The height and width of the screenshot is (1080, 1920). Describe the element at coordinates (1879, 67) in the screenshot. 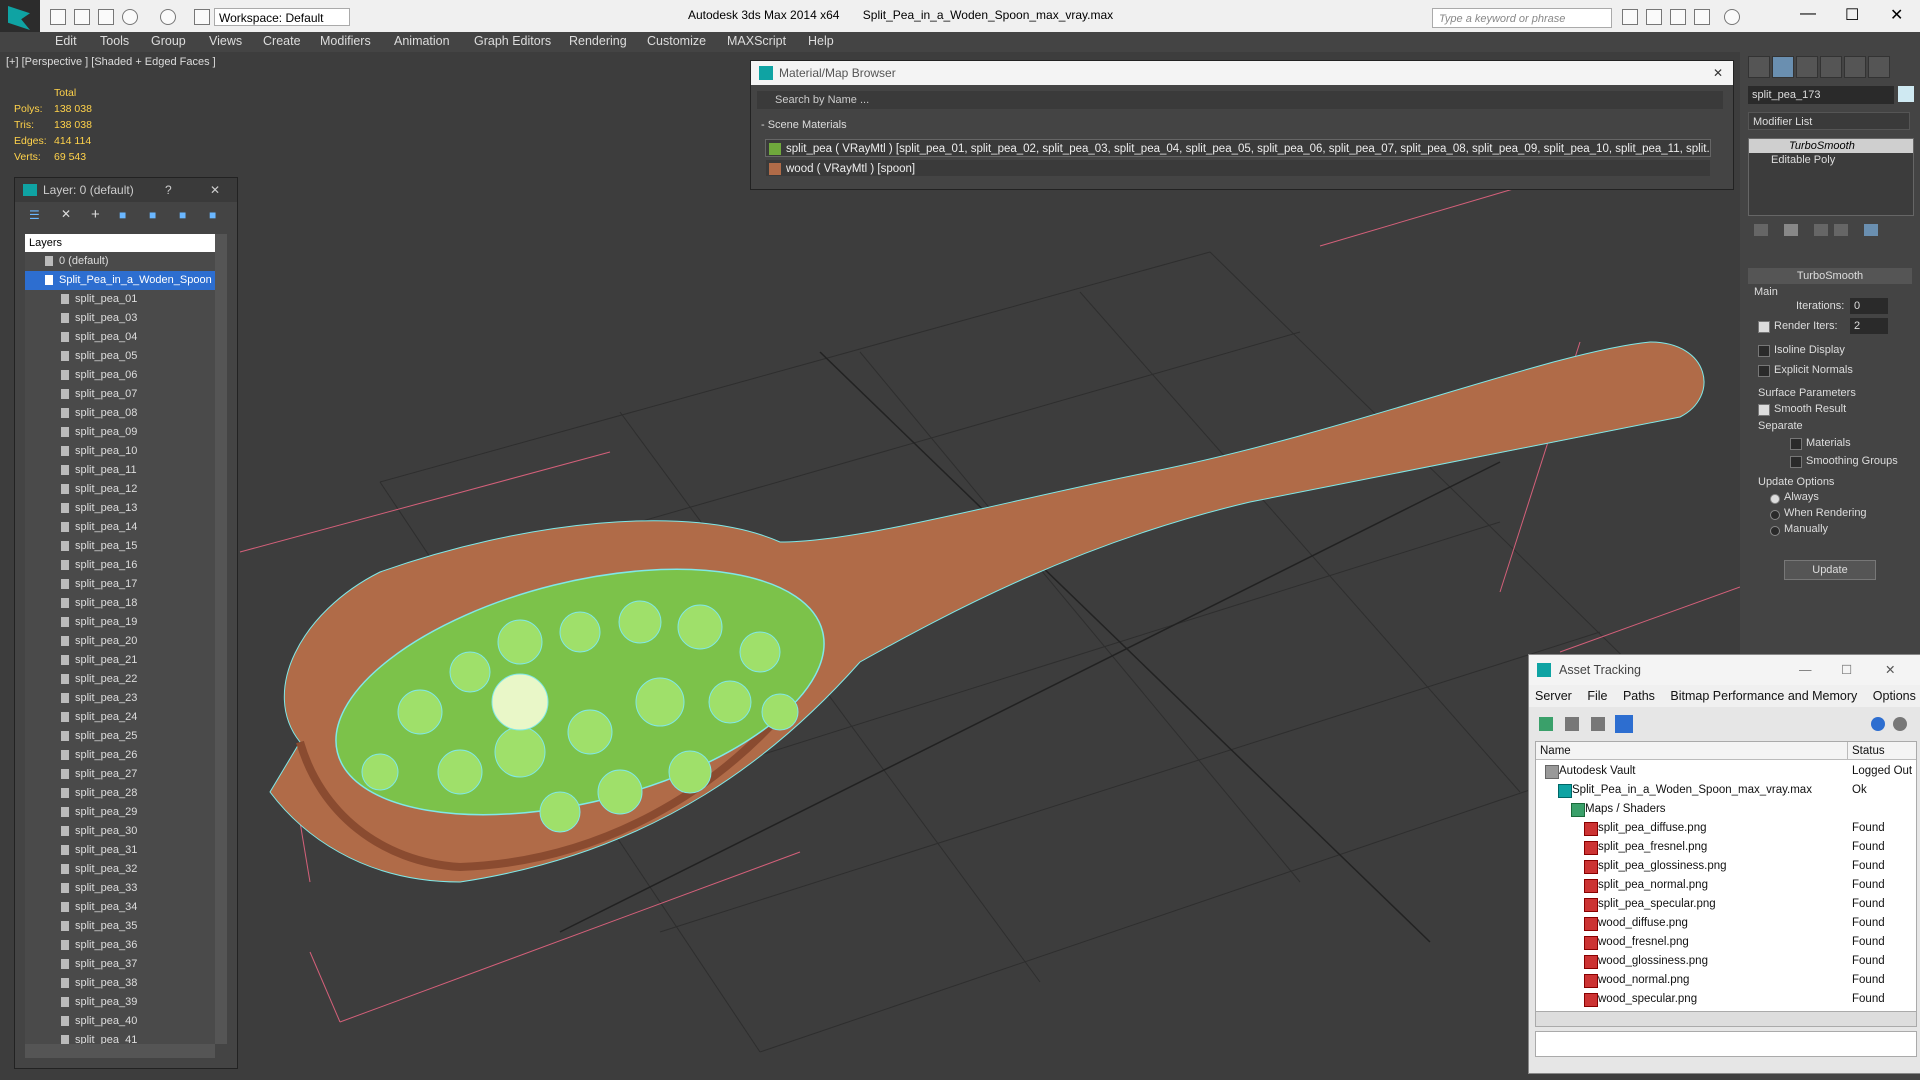

I see `utilities-tab-icon` at that location.